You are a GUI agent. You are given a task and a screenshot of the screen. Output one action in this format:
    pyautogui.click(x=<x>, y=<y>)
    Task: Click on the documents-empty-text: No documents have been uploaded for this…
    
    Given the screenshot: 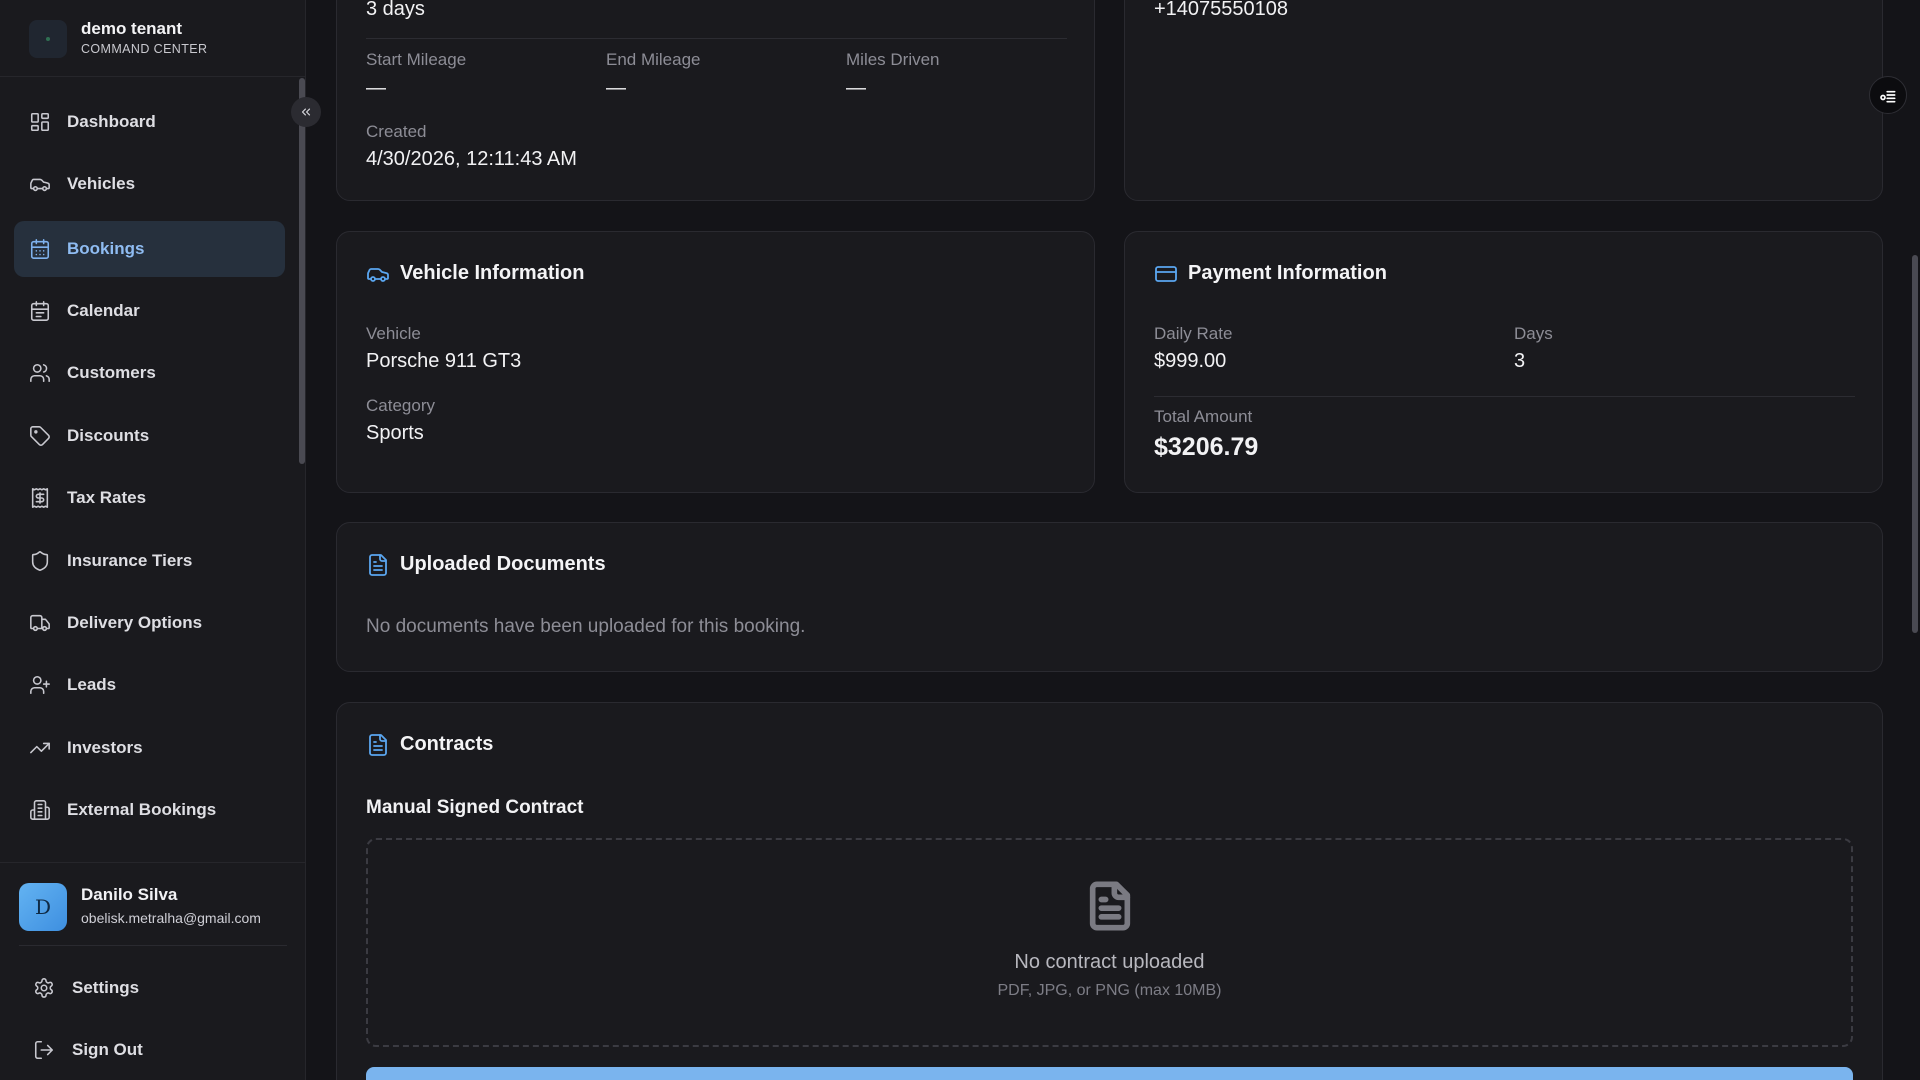 What is the action you would take?
    pyautogui.click(x=586, y=626)
    